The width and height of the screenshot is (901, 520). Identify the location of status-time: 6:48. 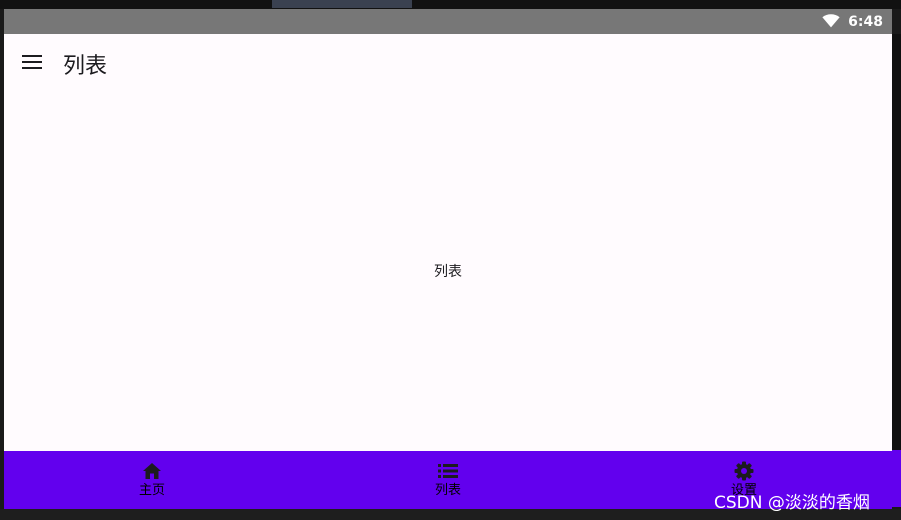
(865, 22).